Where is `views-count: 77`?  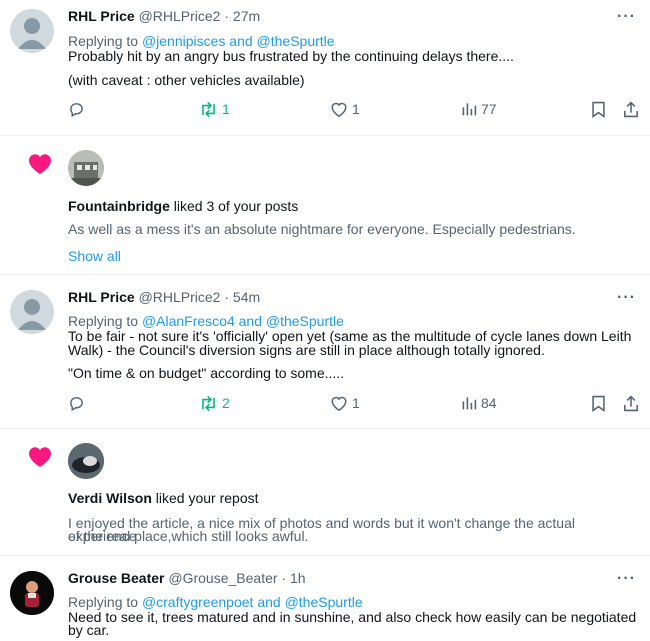 views-count: 77 is located at coordinates (489, 109).